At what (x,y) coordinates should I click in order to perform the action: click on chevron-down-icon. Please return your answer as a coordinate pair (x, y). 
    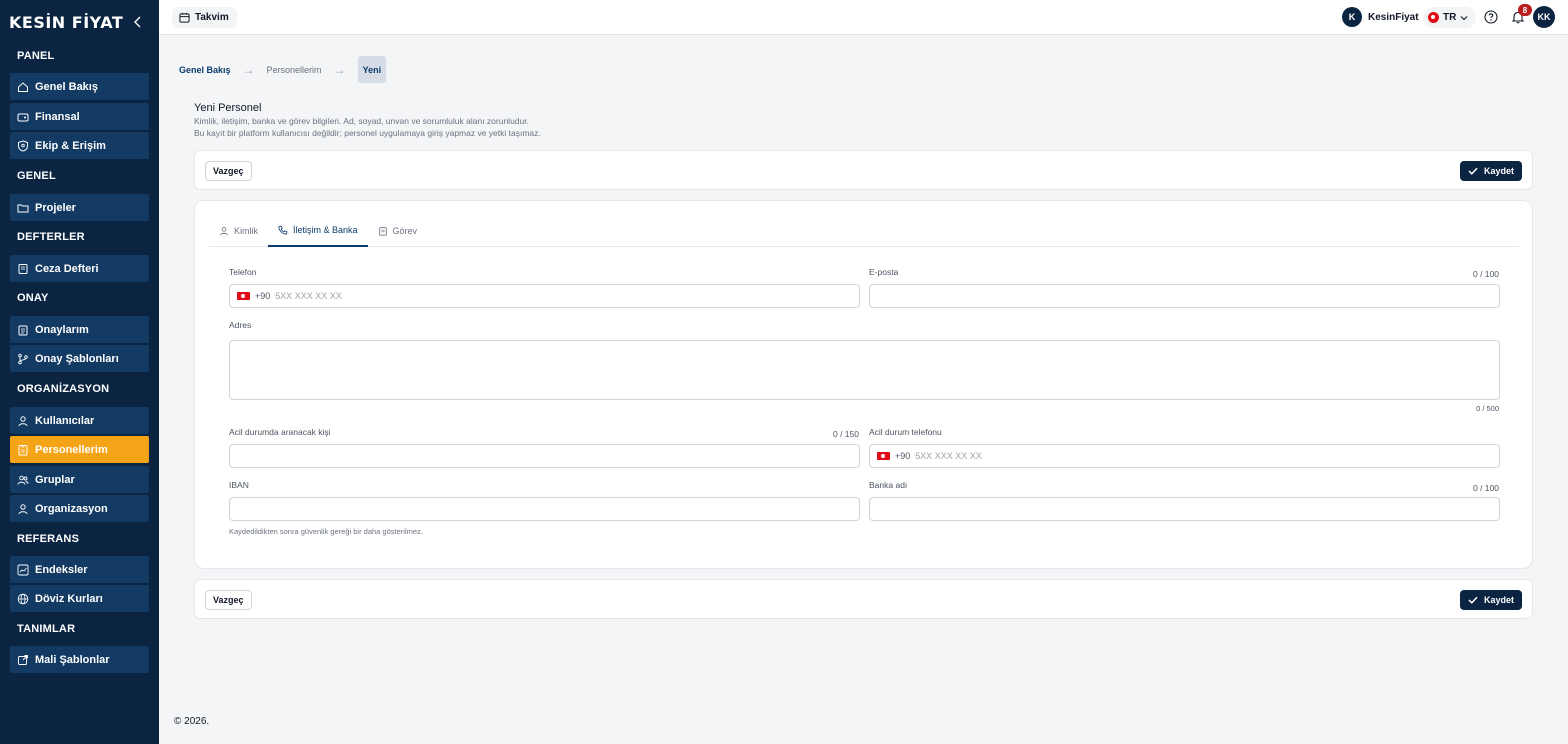
    Looking at the image, I should click on (1464, 17).